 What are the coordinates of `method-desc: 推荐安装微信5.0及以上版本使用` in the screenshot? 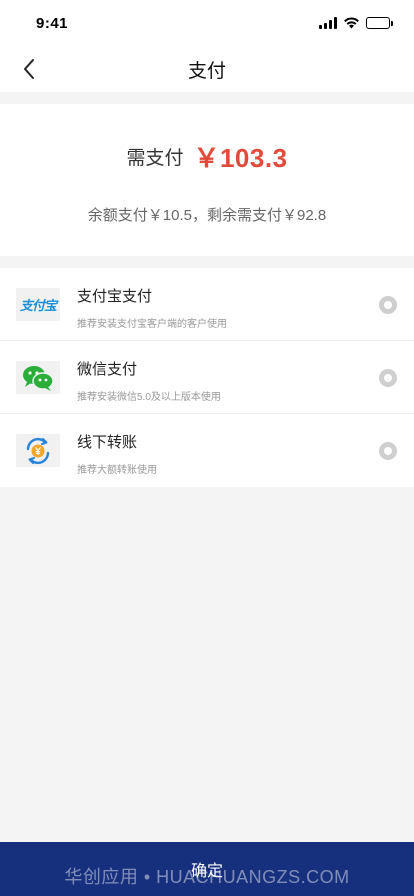 It's located at (149, 397).